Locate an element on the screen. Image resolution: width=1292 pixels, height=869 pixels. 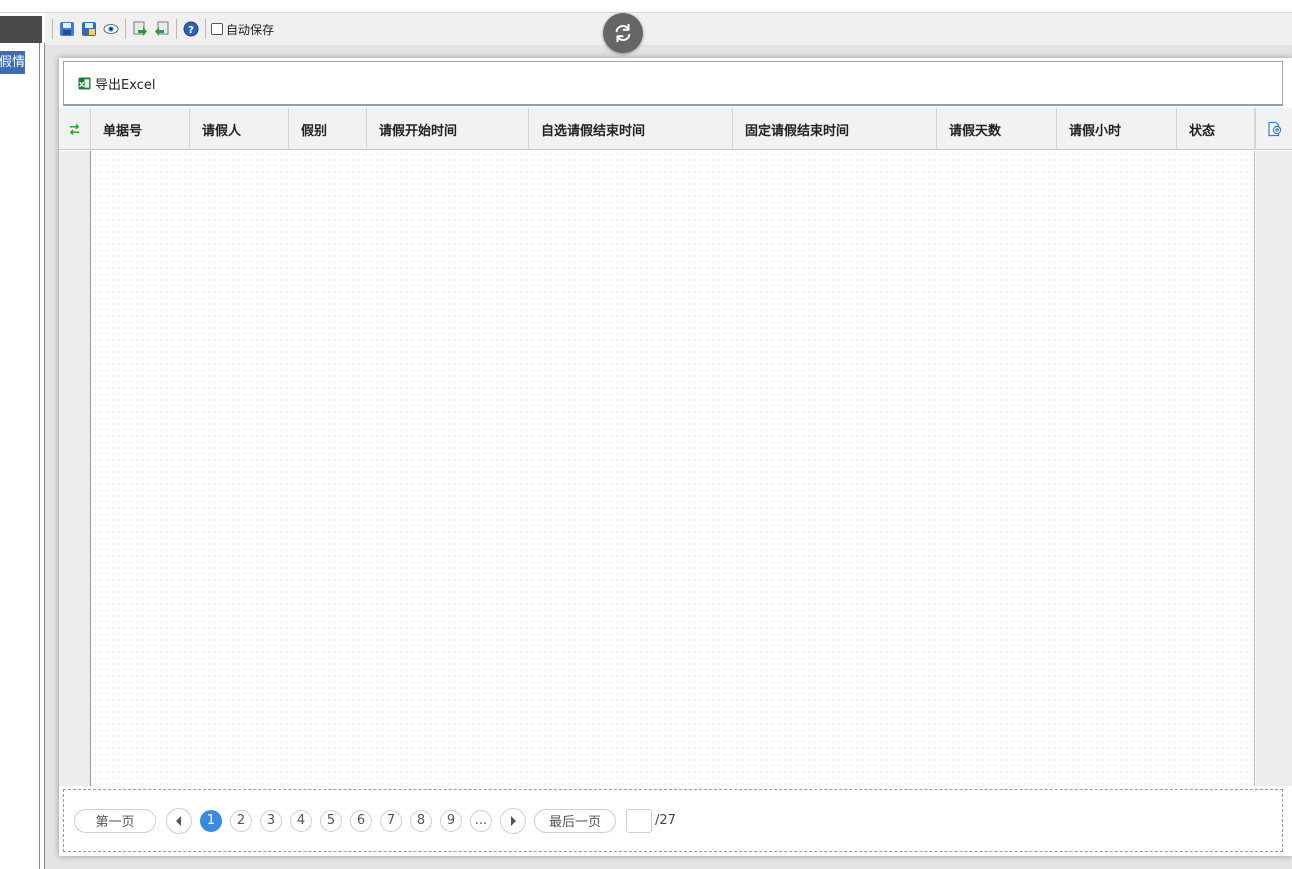
refresh-button is located at coordinates (623, 33).